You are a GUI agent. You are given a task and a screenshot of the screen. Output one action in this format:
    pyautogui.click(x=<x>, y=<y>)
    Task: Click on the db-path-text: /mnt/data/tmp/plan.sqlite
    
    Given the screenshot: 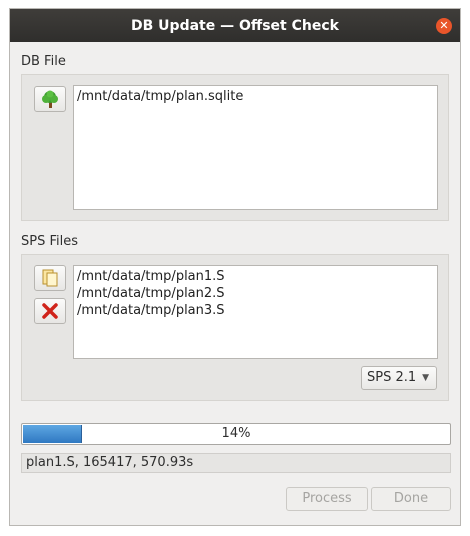 What is the action you would take?
    pyautogui.click(x=160, y=96)
    